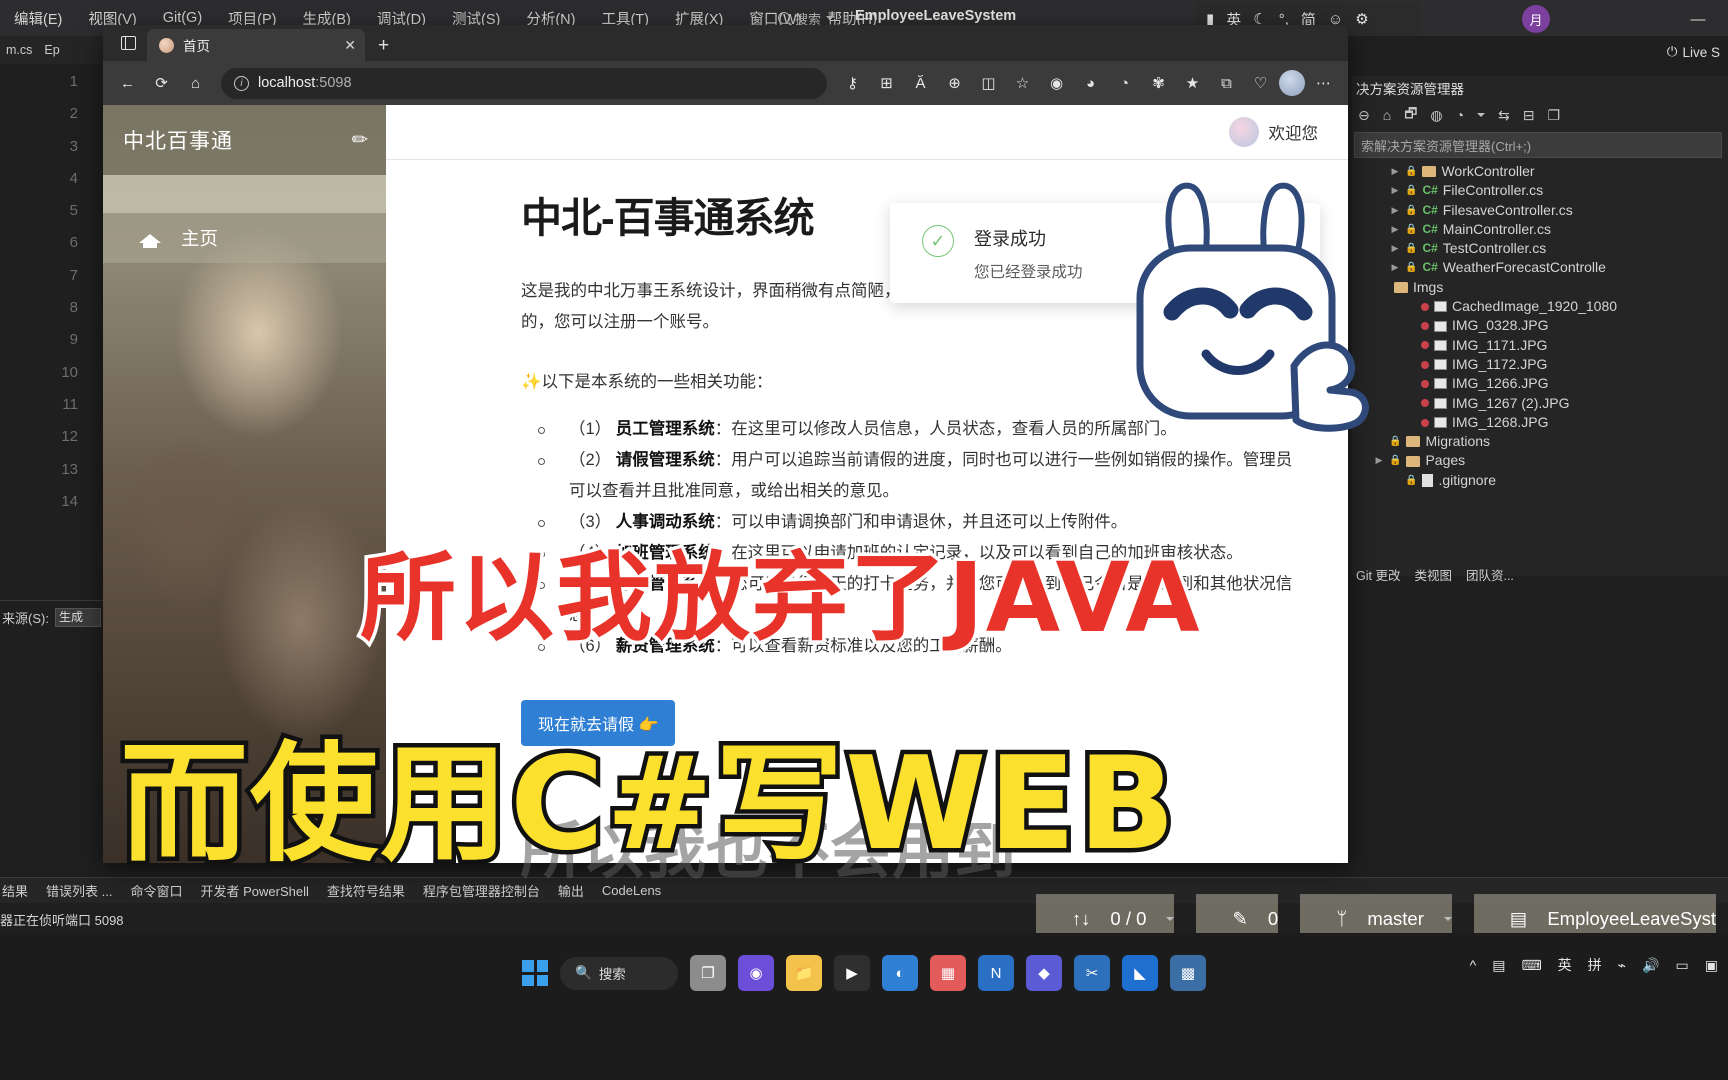 This screenshot has width=1728, height=1080. Describe the element at coordinates (1538, 145) in the screenshot. I see `solution-explorer-search-input: 索解决方案资源管理器(Ctrl+;)` at that location.